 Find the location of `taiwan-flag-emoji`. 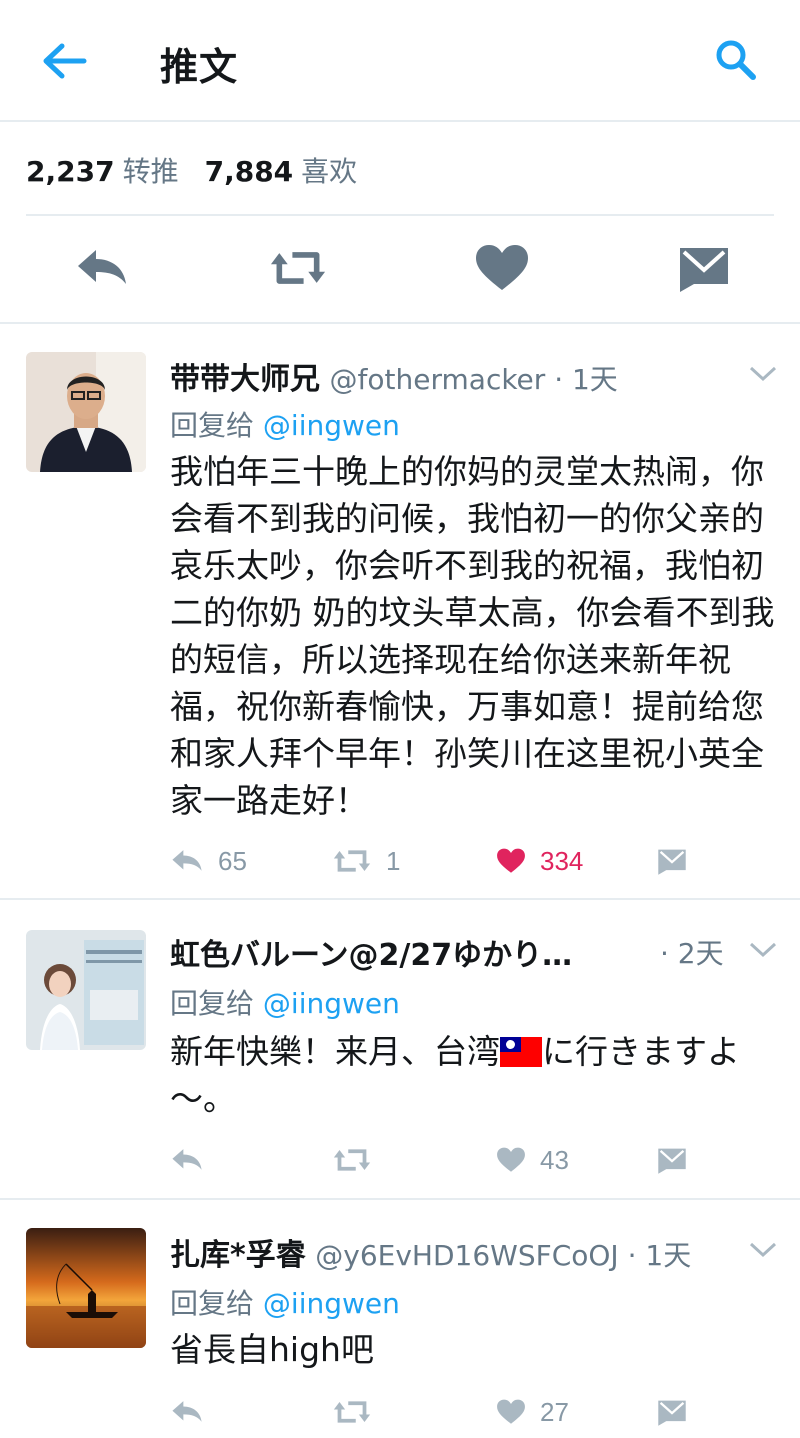

taiwan-flag-emoji is located at coordinates (521, 1052).